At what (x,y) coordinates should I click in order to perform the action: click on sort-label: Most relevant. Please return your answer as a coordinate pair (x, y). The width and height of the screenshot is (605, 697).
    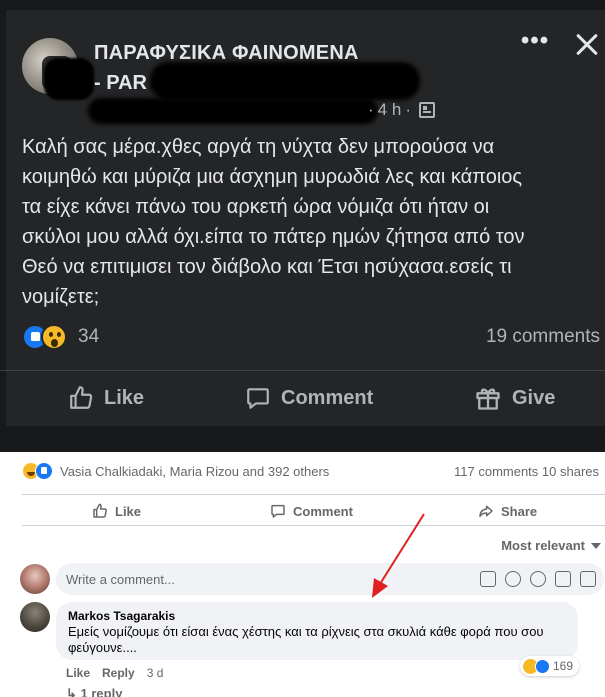
    Looking at the image, I should click on (543, 545).